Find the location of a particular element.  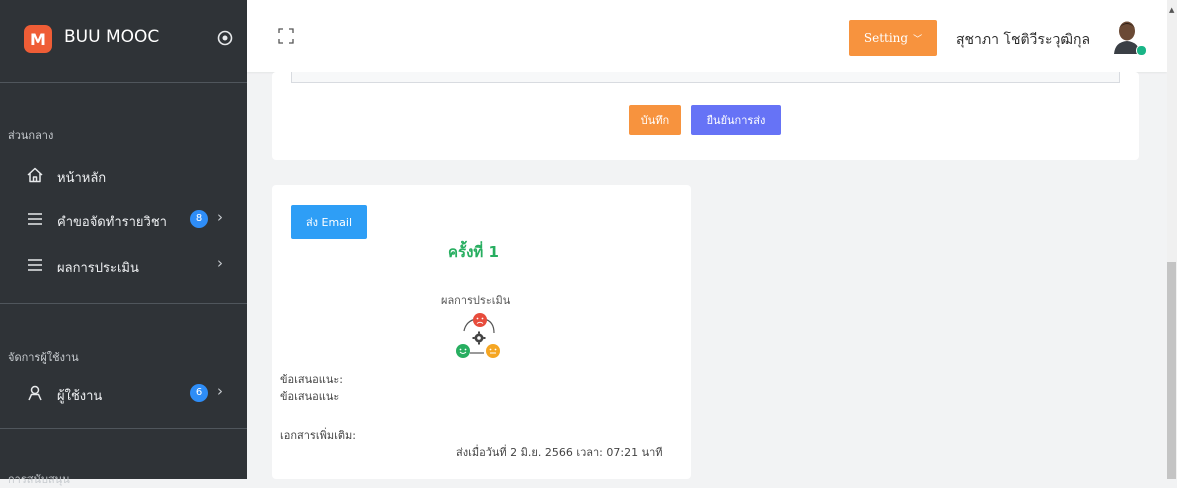

sidebar-item-home: หน้าหลัก is located at coordinates (123, 175).